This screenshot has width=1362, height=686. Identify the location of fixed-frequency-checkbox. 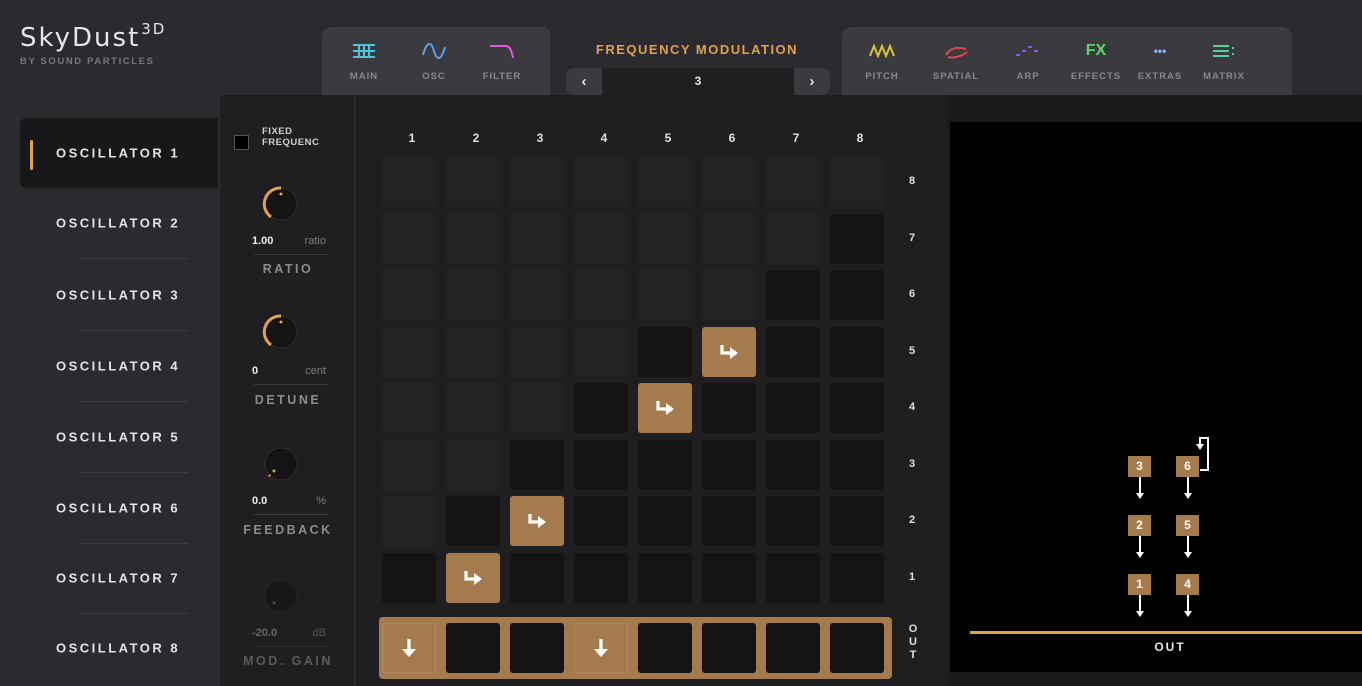
(241, 142).